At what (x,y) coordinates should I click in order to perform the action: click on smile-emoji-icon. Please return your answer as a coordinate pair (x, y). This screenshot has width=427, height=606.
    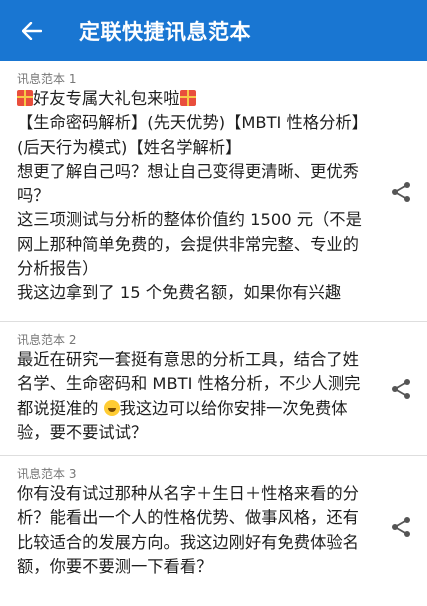
    Looking at the image, I should click on (111, 407).